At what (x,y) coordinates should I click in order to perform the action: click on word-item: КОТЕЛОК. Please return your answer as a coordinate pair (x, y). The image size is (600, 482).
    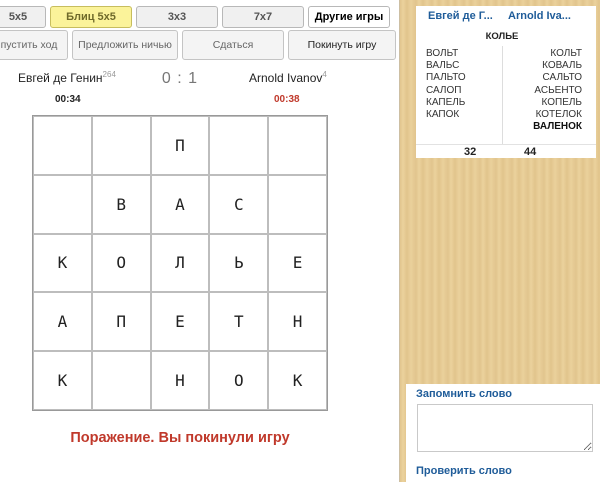
    Looking at the image, I should click on (558, 115).